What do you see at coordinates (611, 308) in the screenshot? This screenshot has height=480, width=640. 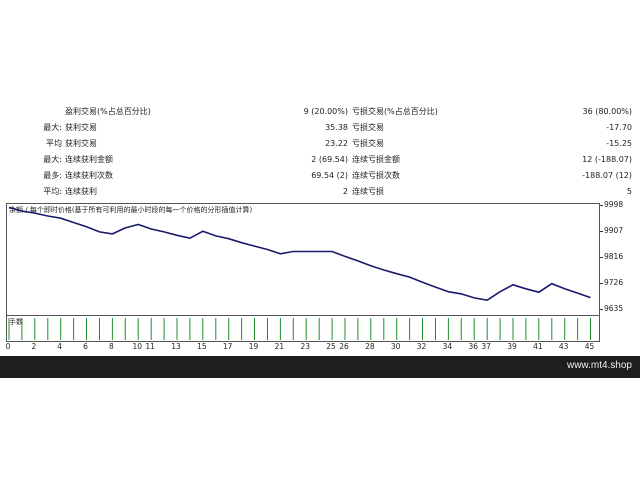 I see `y-tick-label: 9635` at bounding box center [611, 308].